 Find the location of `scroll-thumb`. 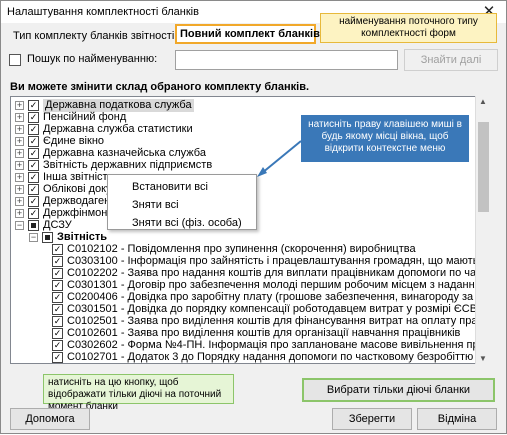

scroll-thumb is located at coordinates (483, 167).